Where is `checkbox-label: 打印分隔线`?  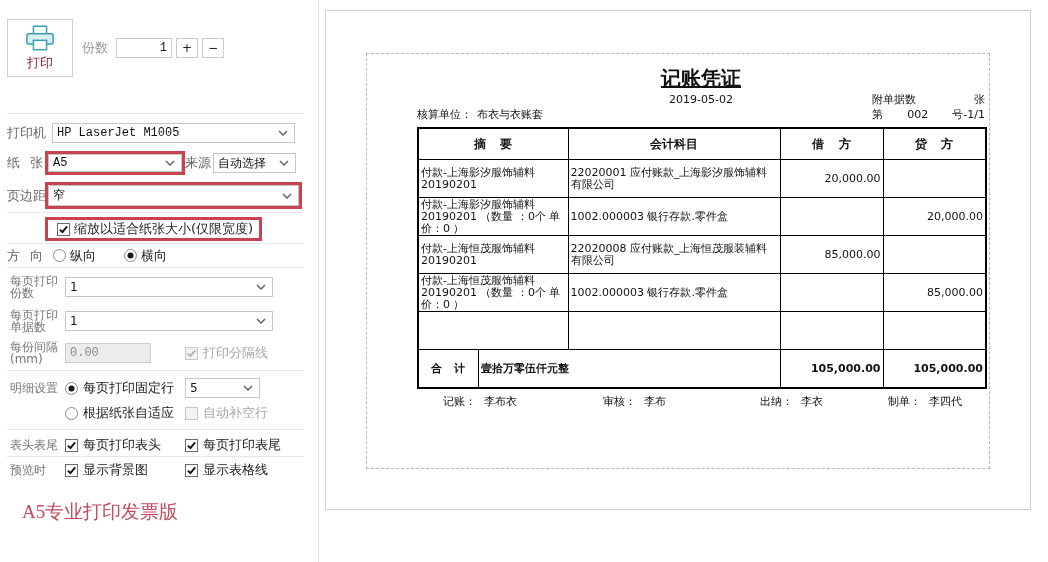
checkbox-label: 打印分隔线 is located at coordinates (235, 353).